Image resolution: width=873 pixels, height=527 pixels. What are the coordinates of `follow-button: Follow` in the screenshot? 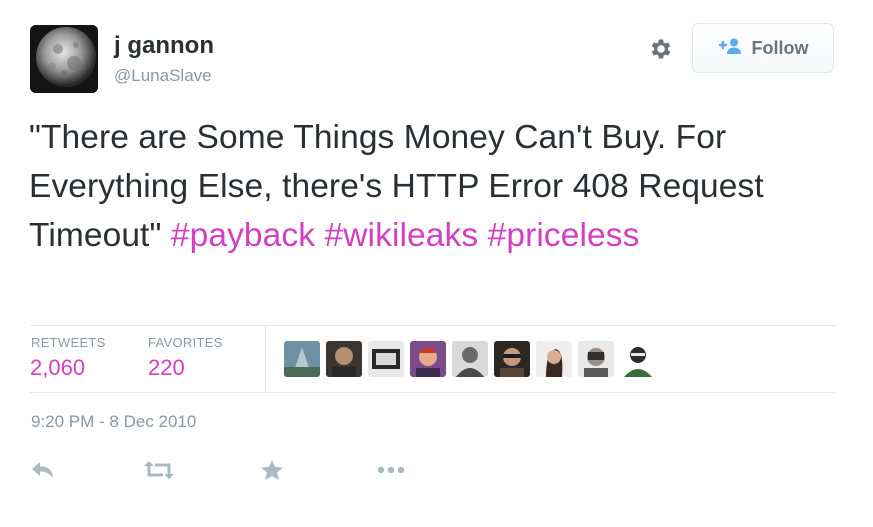 It's located at (763, 48).